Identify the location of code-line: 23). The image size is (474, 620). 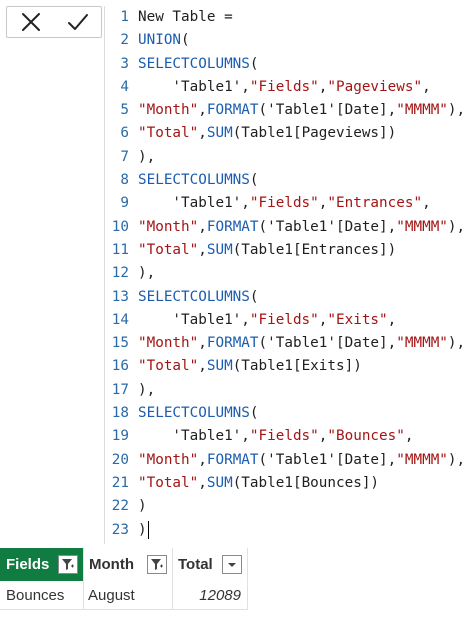
(289, 530).